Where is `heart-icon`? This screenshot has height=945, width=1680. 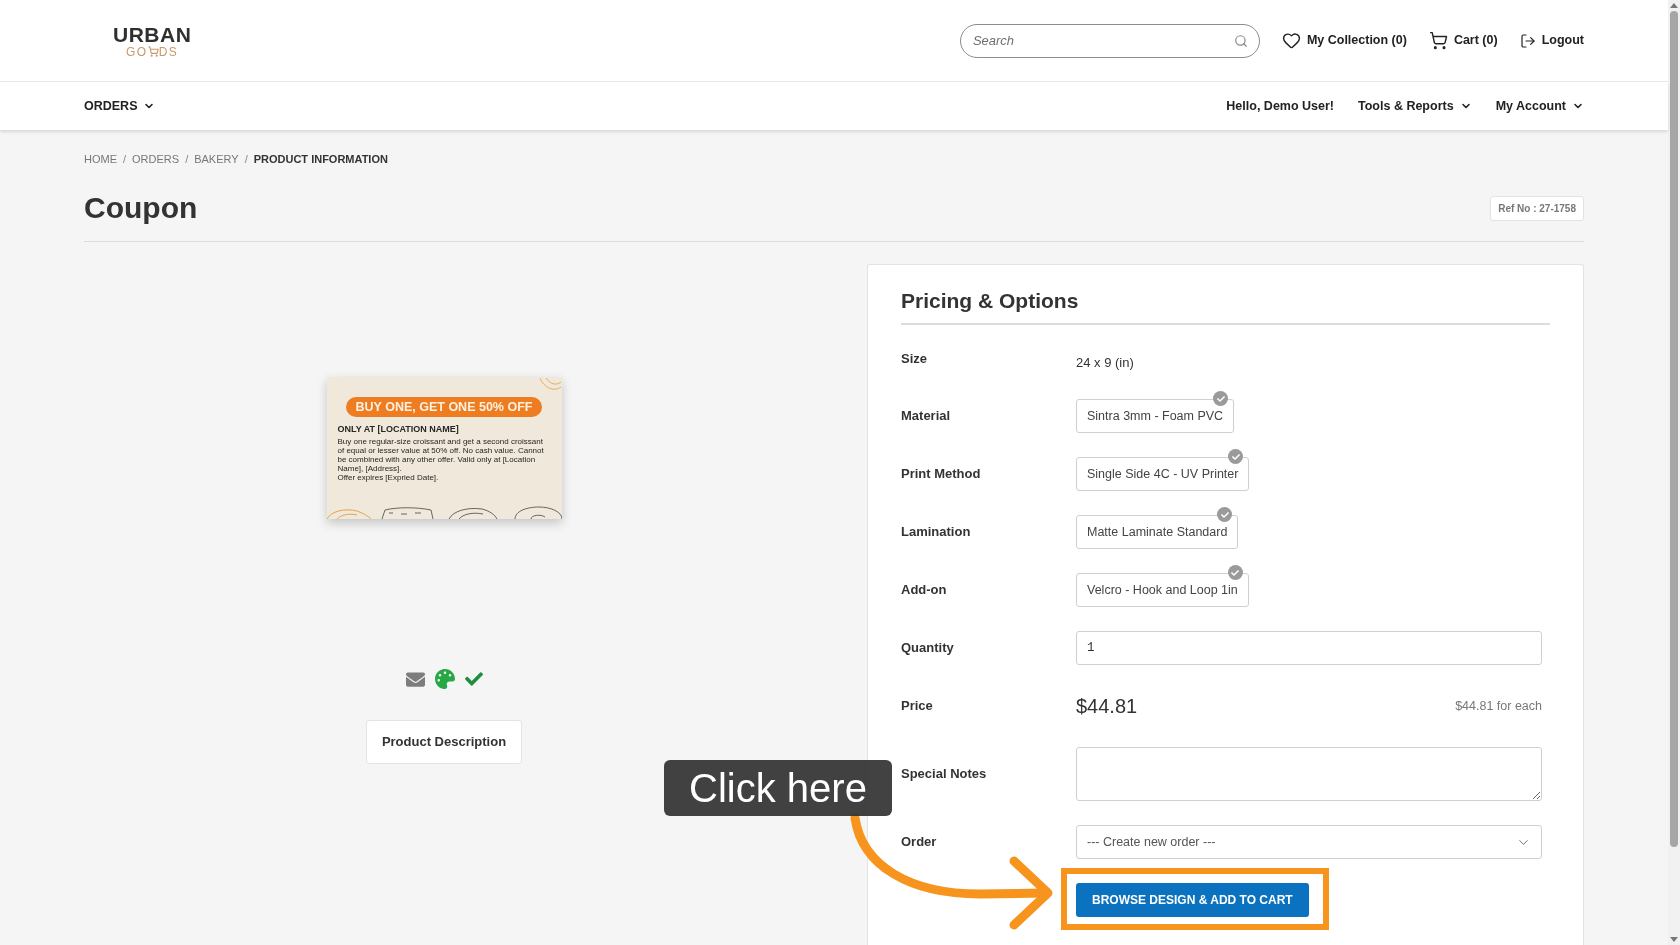
heart-icon is located at coordinates (1291, 40).